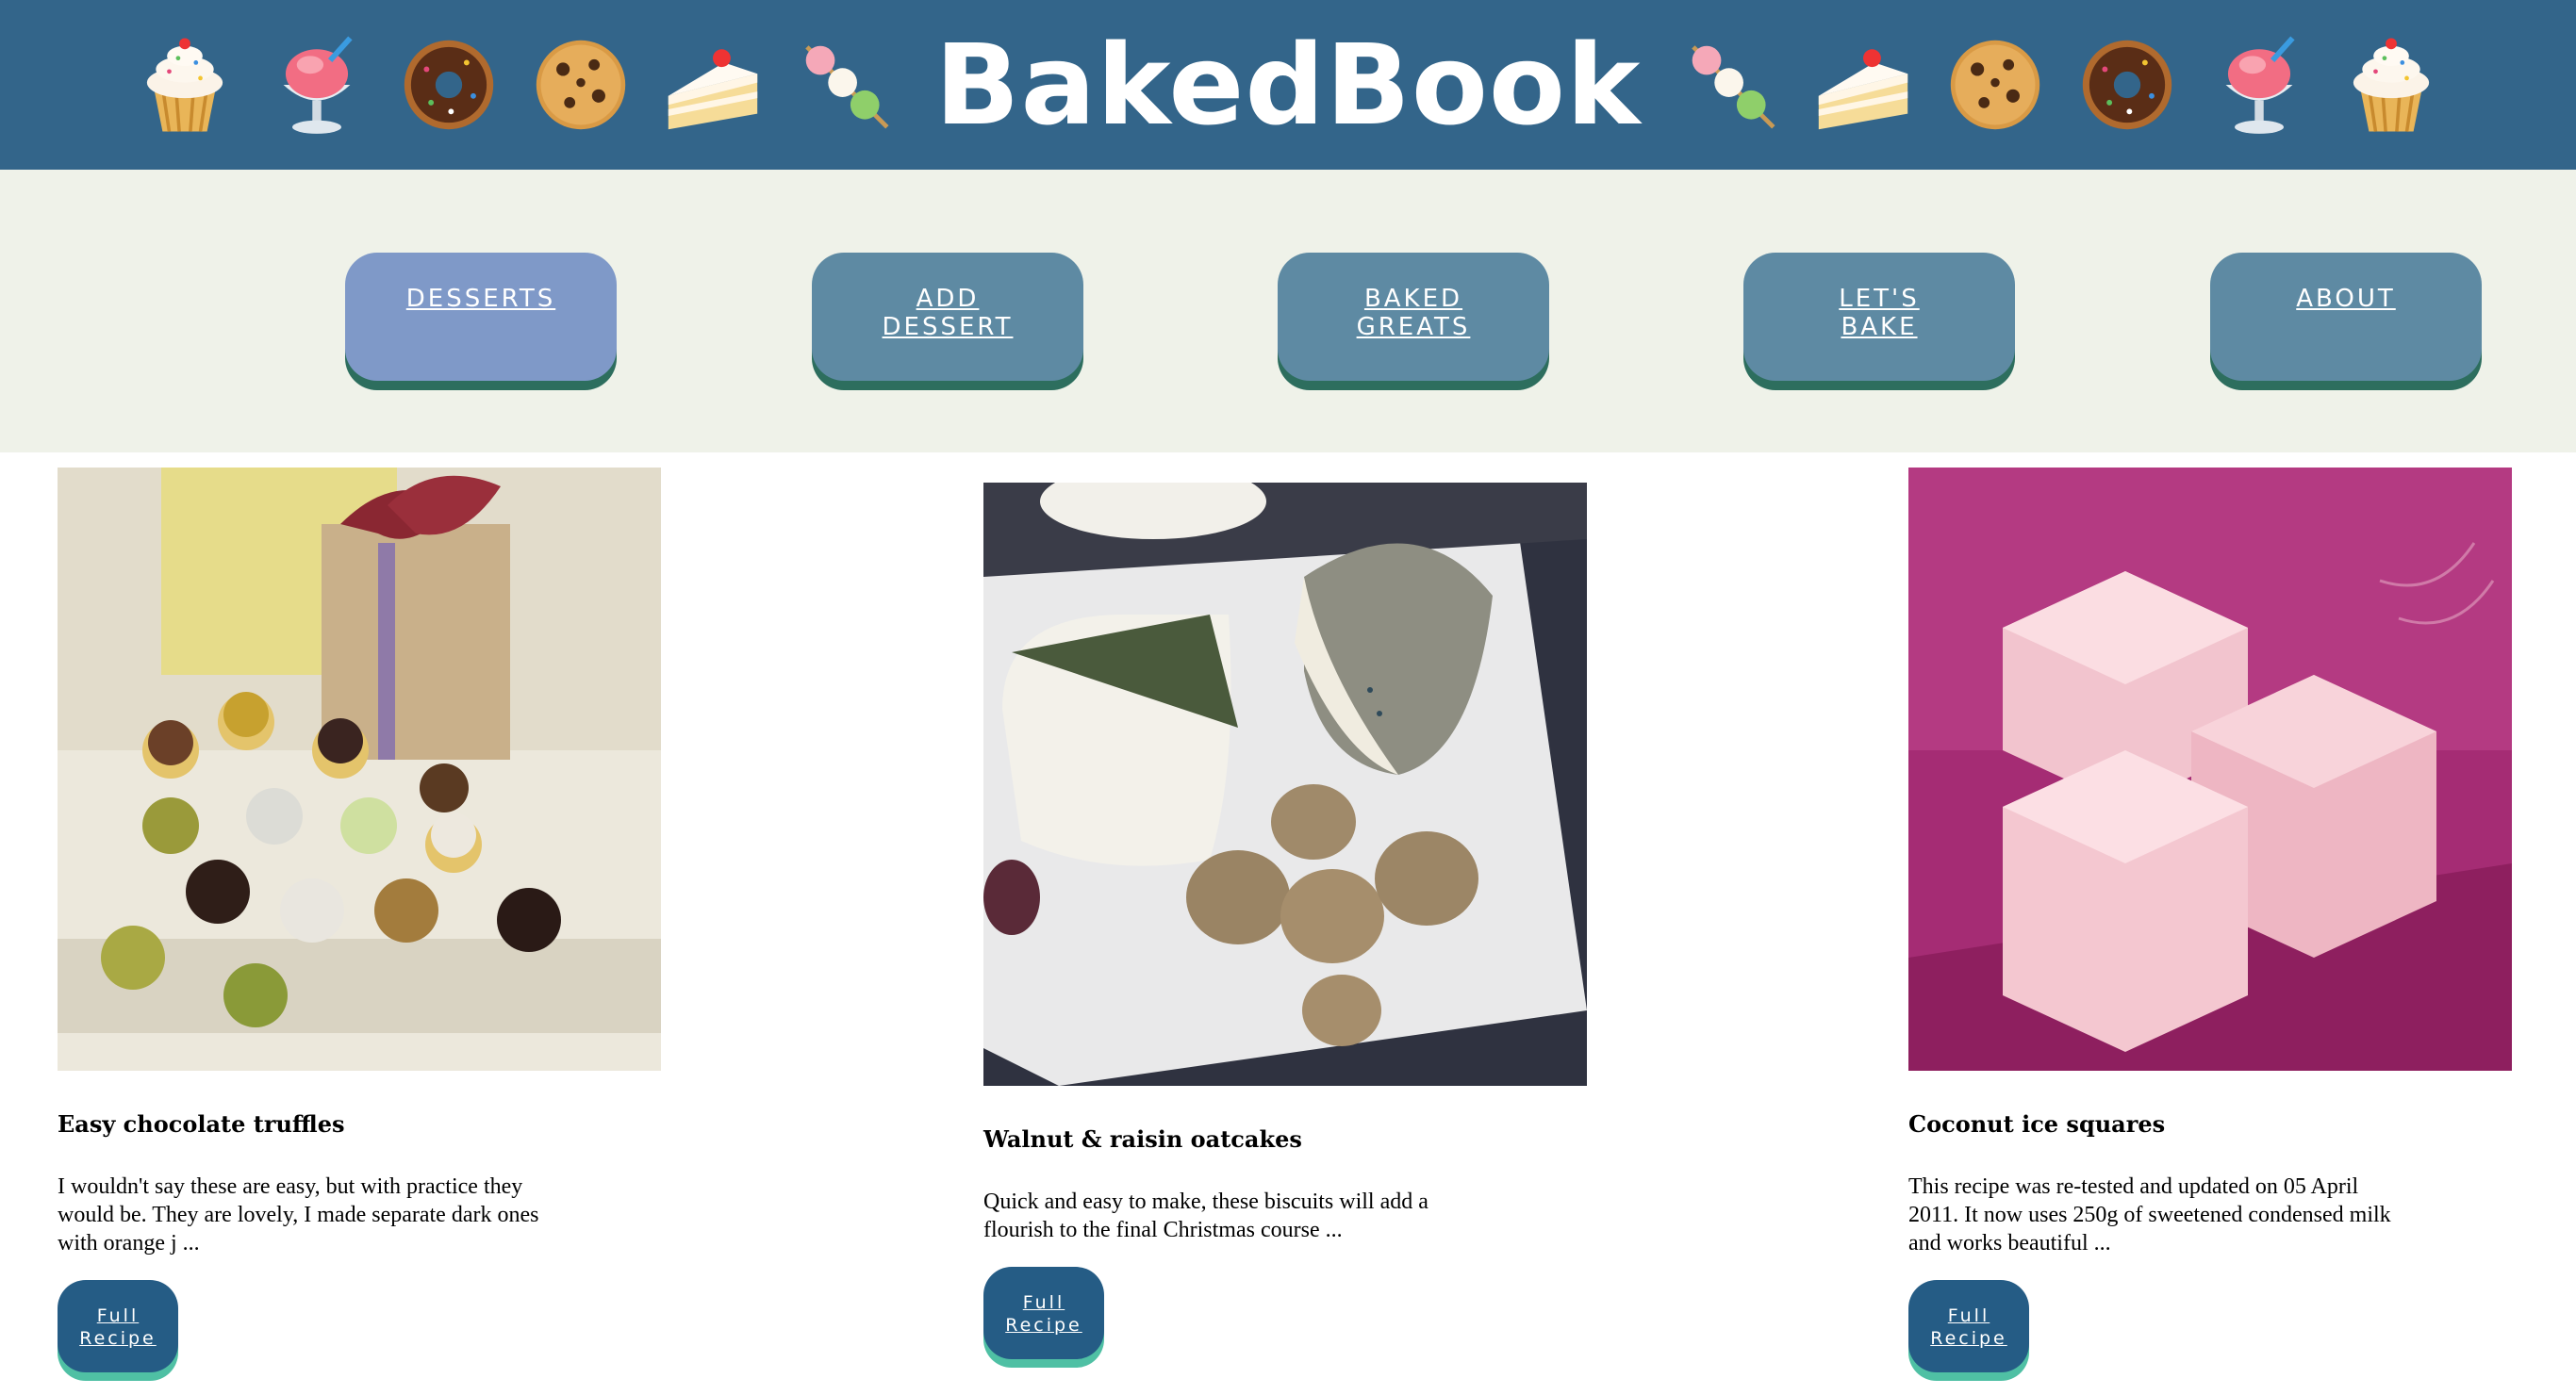 The height and width of the screenshot is (1395, 2576). I want to click on nav-label: About, so click(2346, 299).